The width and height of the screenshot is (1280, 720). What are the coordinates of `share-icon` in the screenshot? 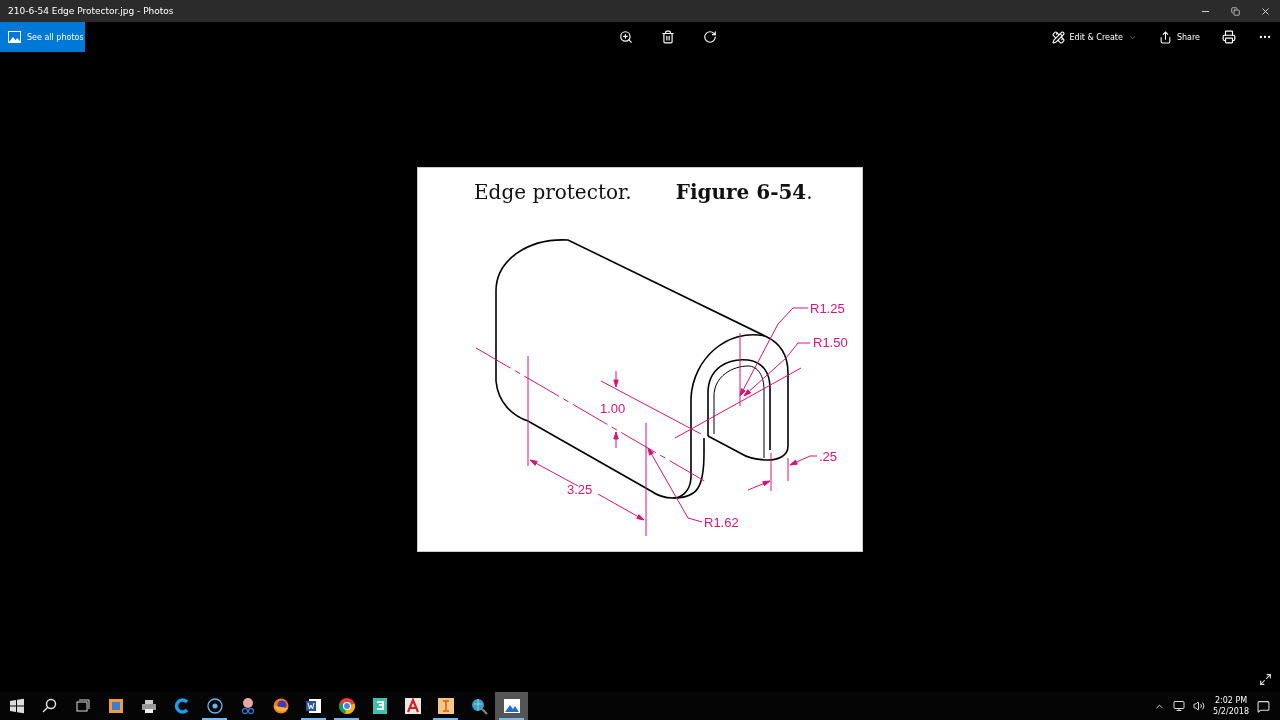 It's located at (1165, 37).